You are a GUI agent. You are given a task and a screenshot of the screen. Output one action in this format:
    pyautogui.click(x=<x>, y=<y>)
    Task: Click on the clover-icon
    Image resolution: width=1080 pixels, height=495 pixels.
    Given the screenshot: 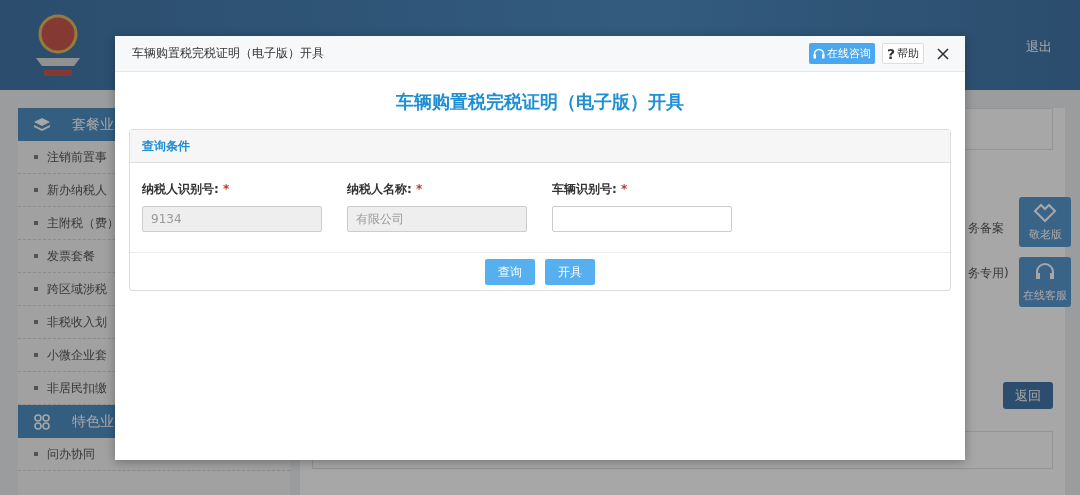 What is the action you would take?
    pyautogui.click(x=42, y=421)
    